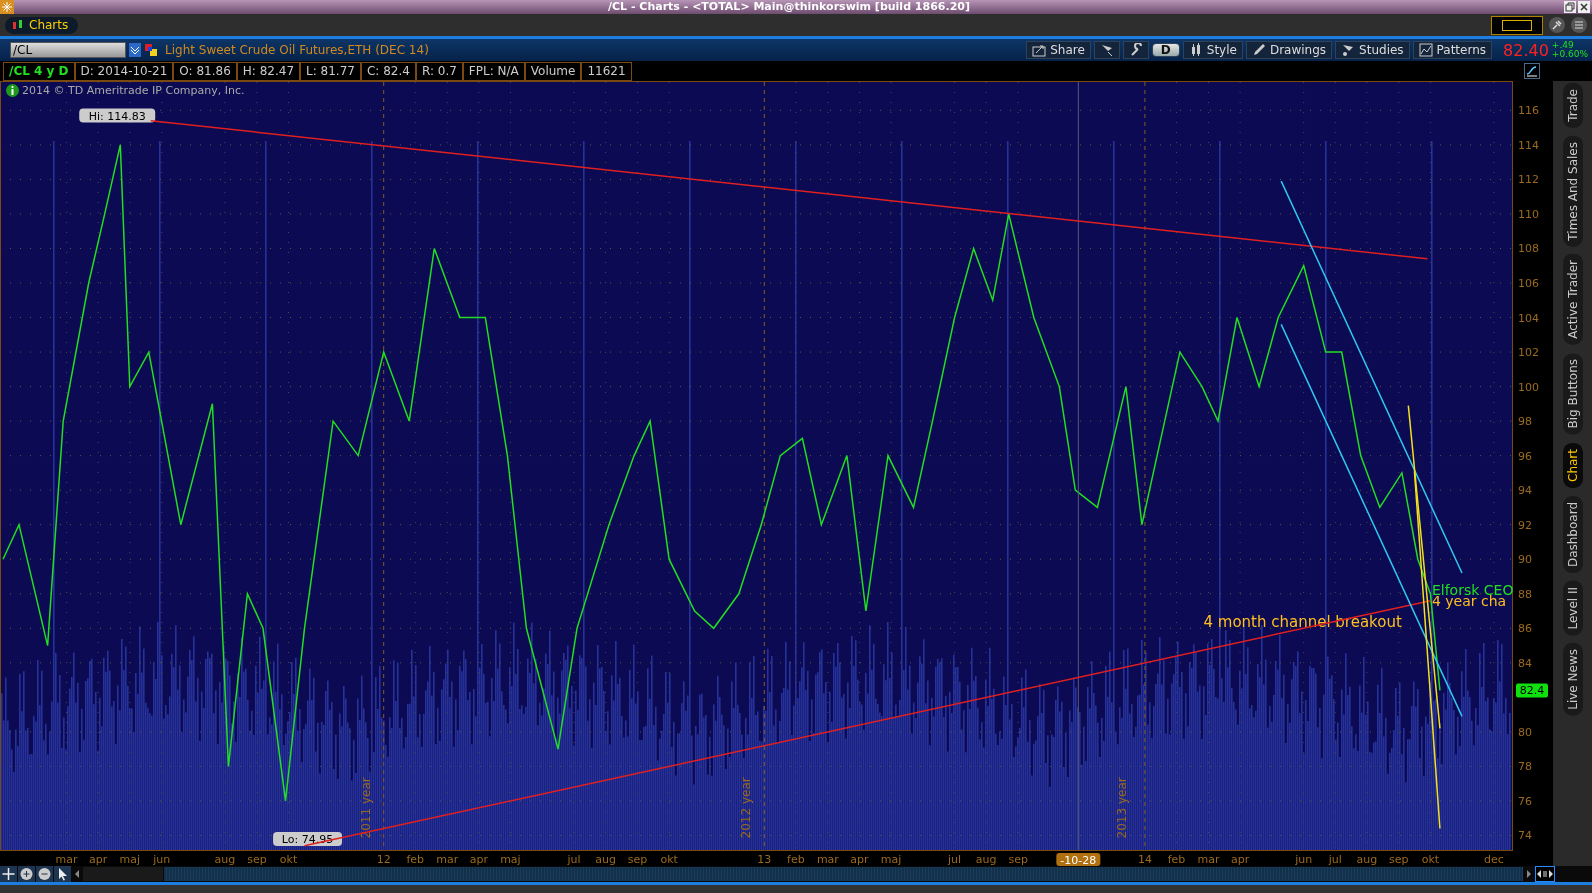 The height and width of the screenshot is (893, 1592). I want to click on info-cell: /CL 4 y D, so click(39, 71).